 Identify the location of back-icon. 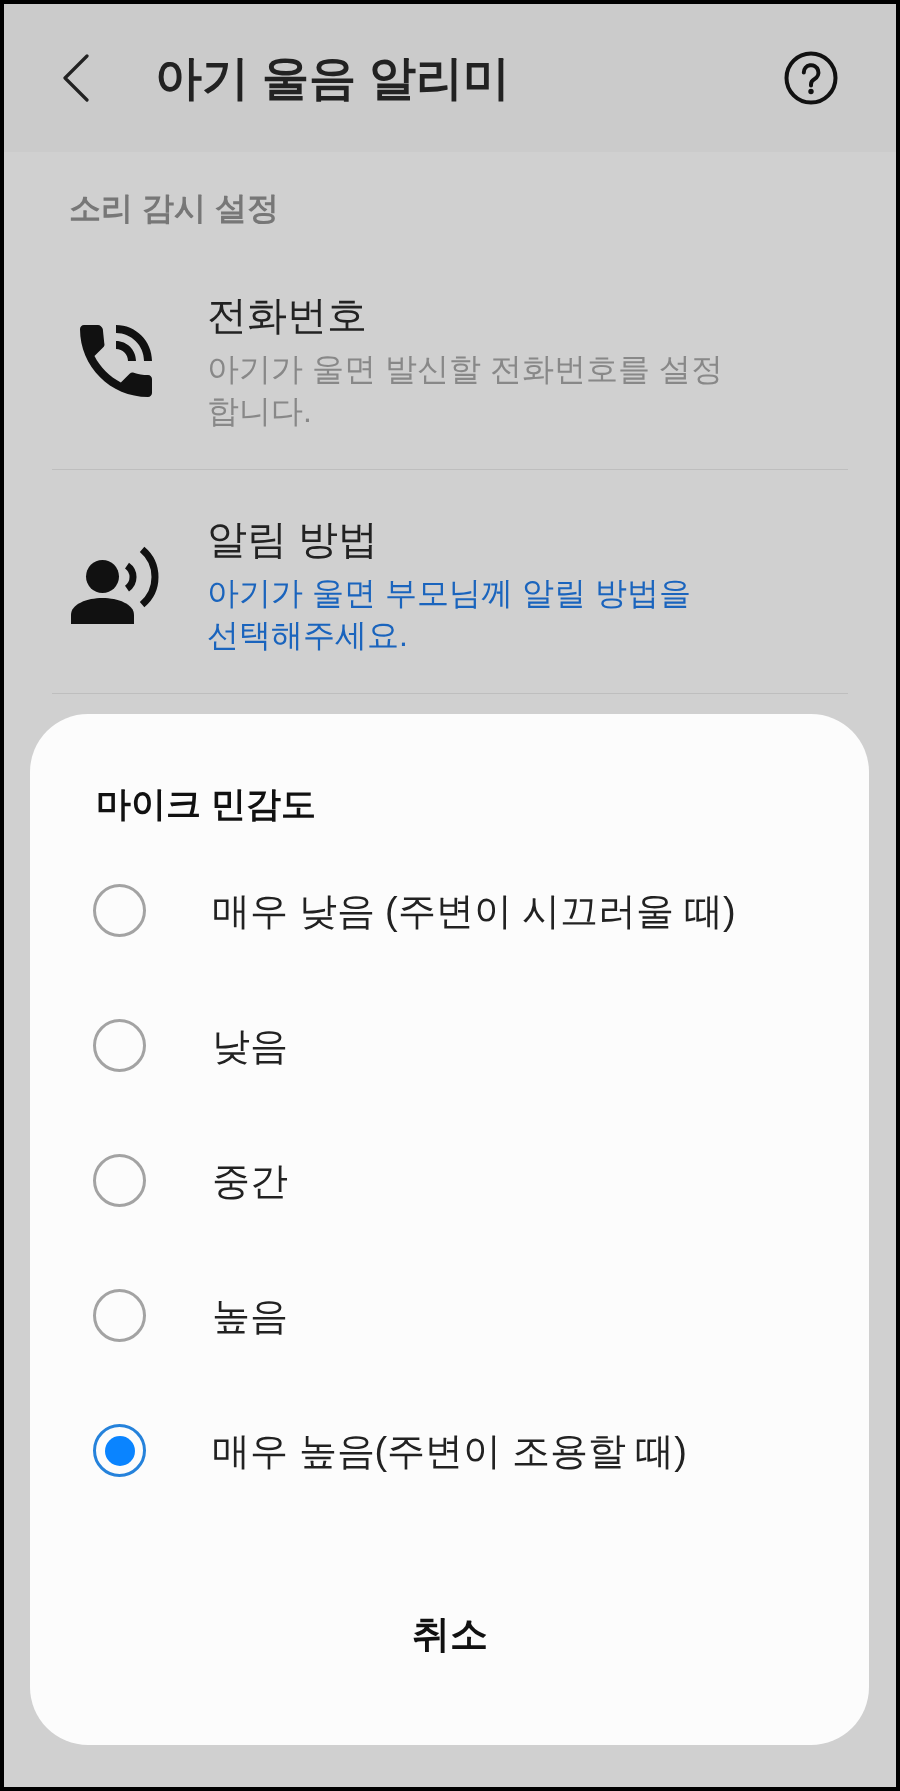
(76, 78).